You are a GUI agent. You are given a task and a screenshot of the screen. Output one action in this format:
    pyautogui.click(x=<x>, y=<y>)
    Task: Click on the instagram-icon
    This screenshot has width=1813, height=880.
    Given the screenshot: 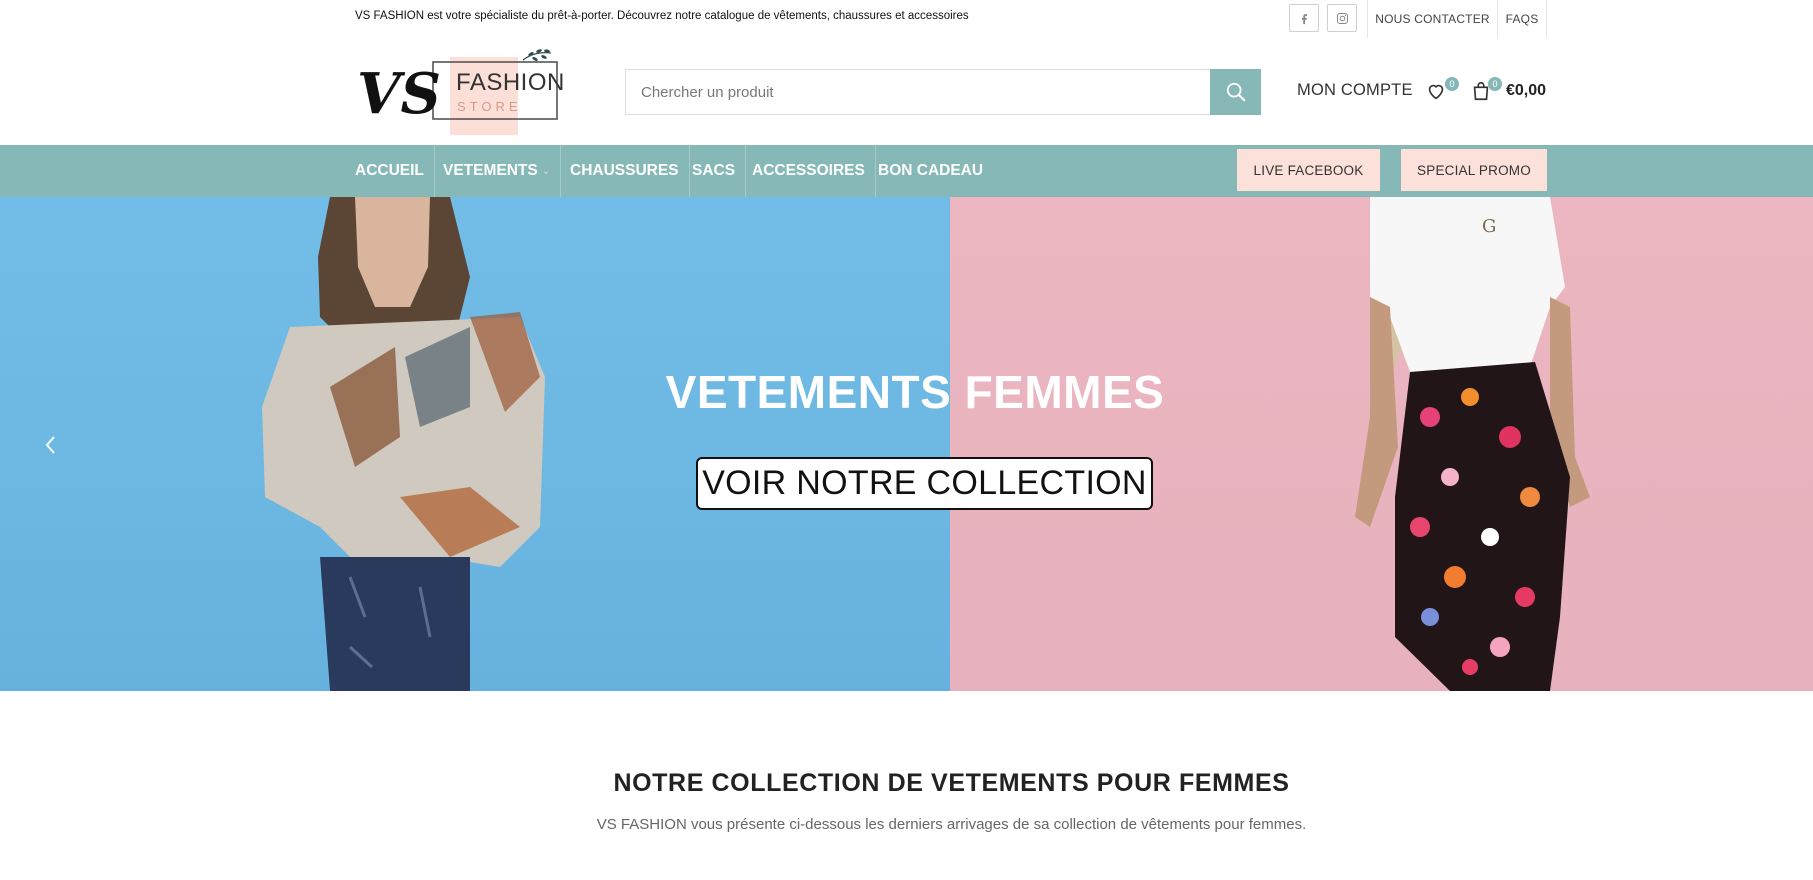 What is the action you would take?
    pyautogui.click(x=1342, y=18)
    